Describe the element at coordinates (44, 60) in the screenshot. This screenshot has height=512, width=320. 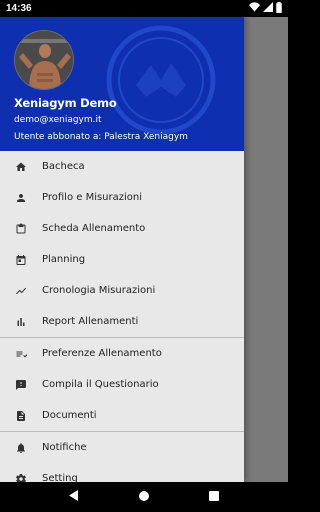
I see `avatar` at that location.